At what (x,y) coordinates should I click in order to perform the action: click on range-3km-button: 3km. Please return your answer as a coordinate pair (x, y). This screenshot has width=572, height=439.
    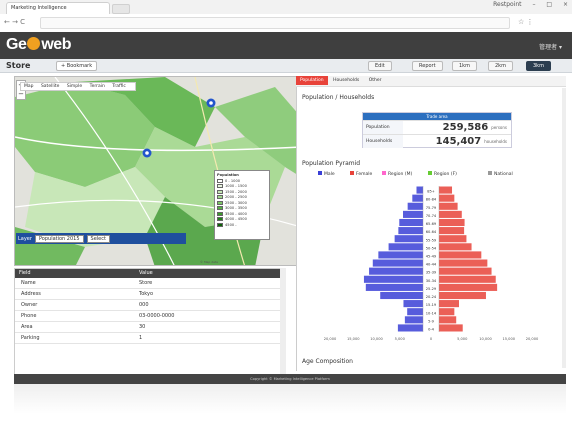
    Looking at the image, I should click on (538, 66).